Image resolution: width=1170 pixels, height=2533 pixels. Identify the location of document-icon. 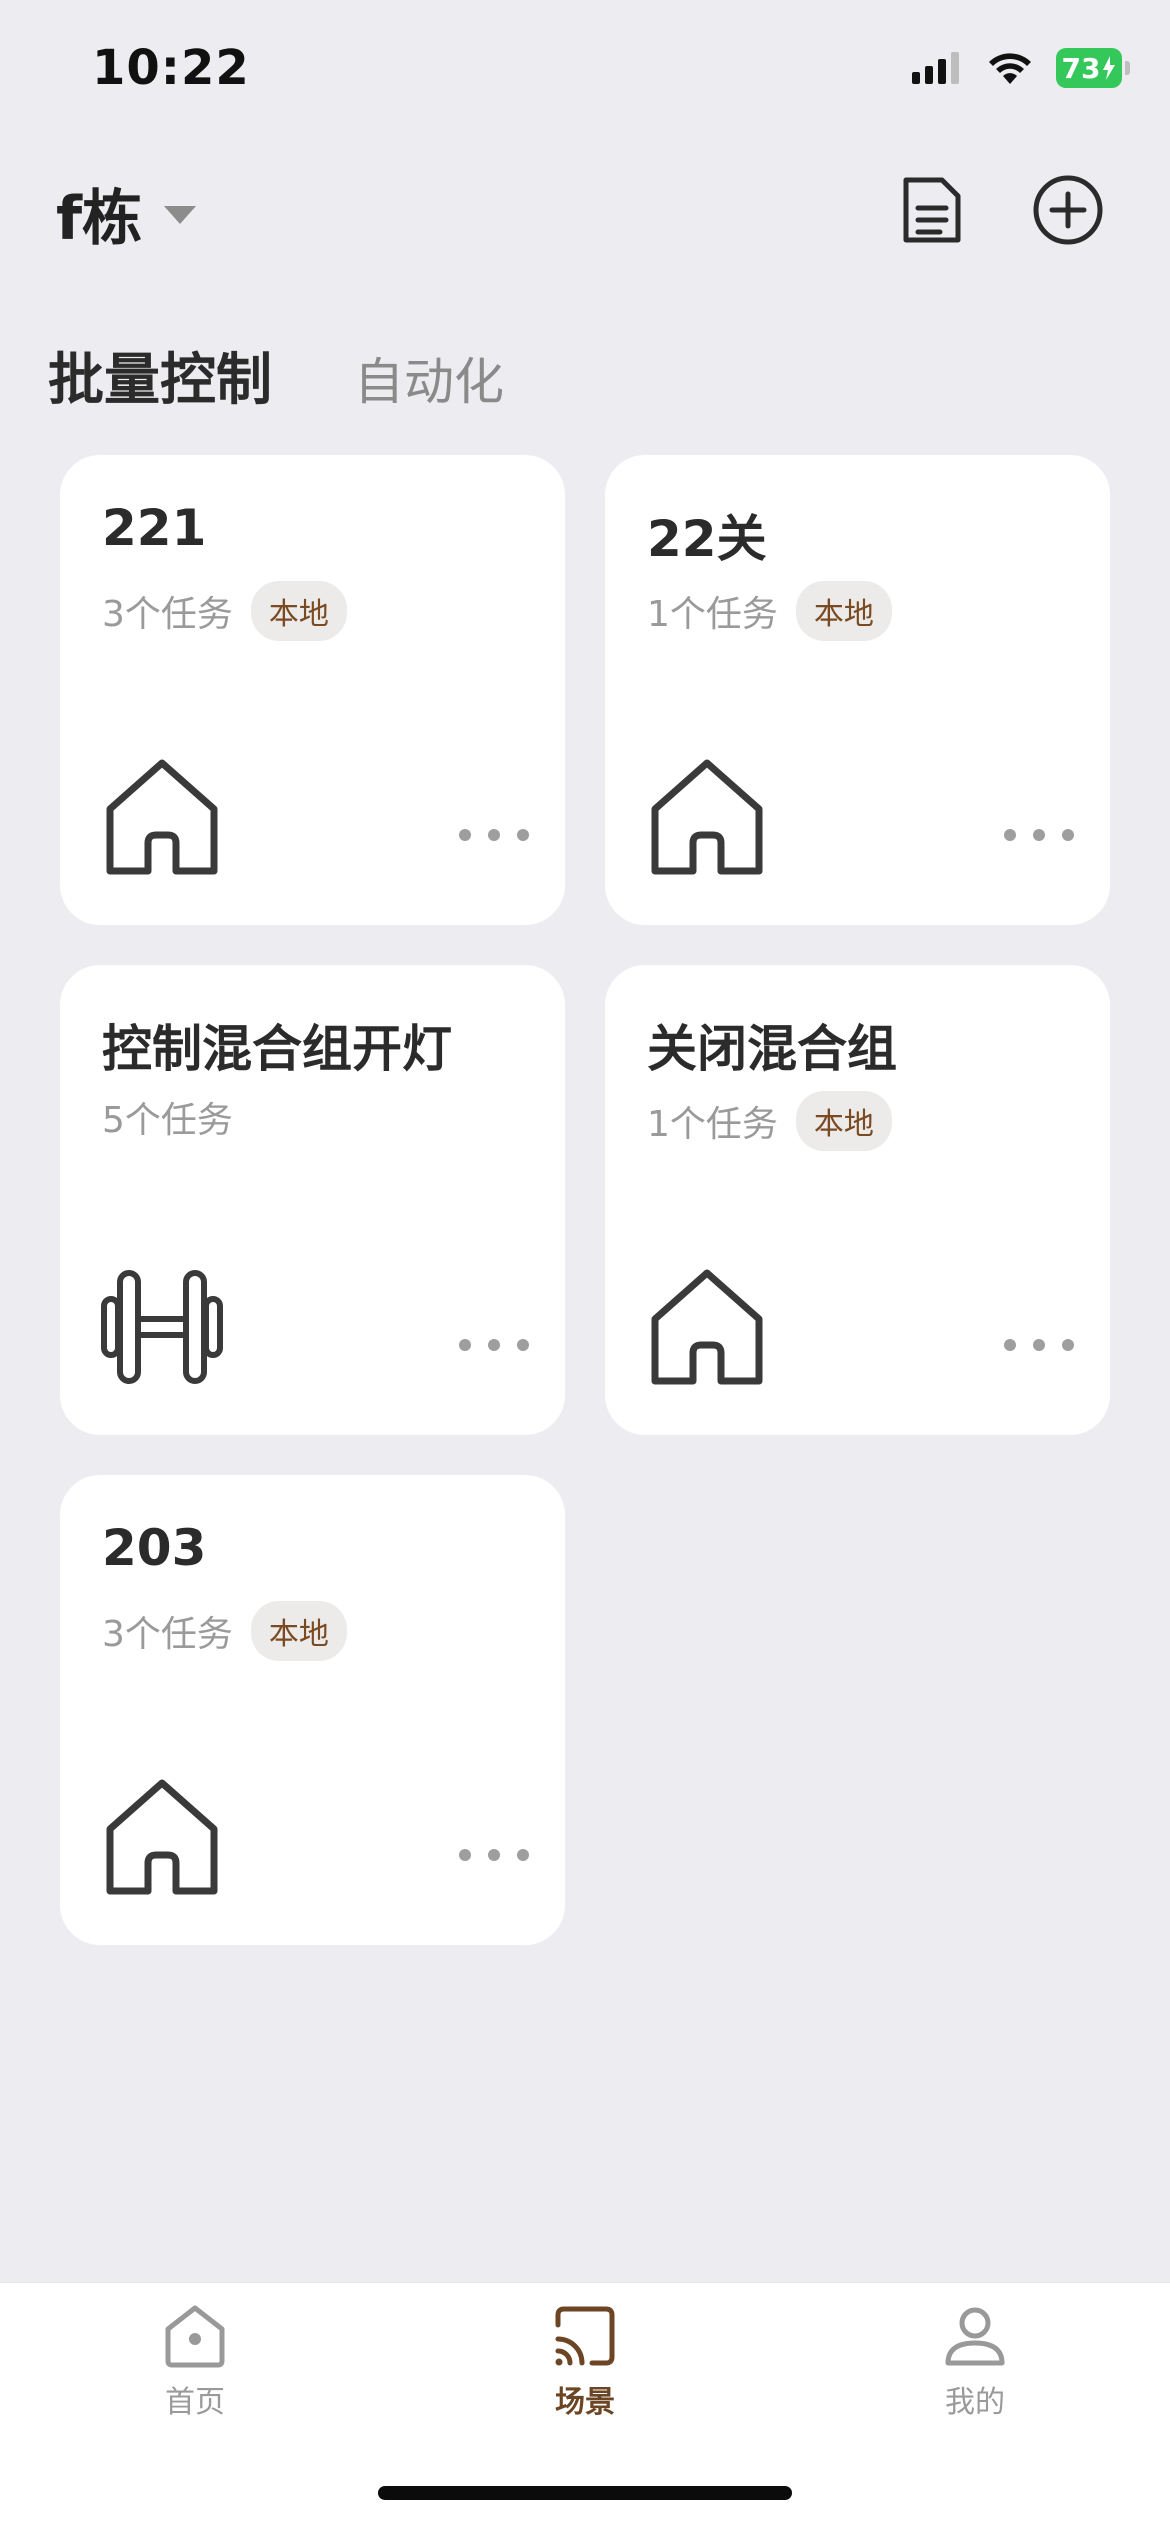
(932, 210).